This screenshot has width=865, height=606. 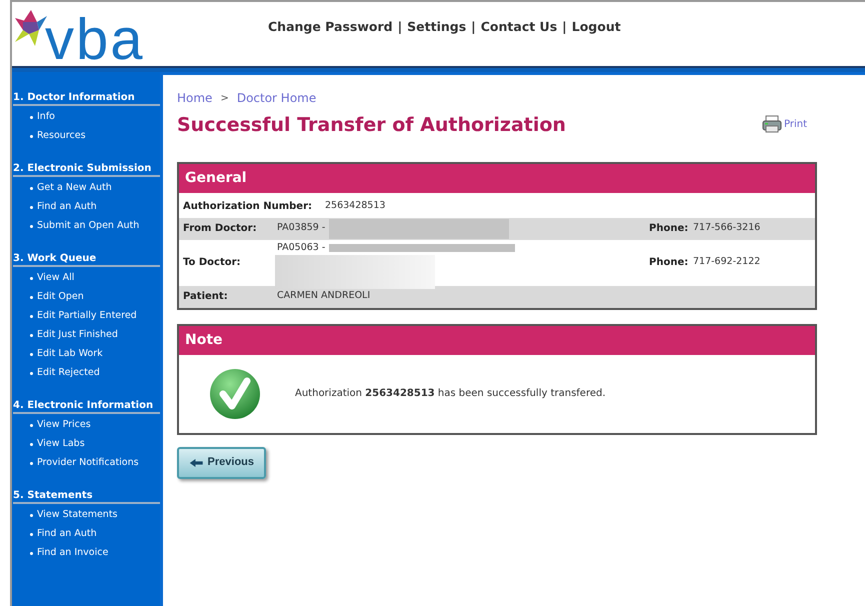 I want to click on field-value: PA03859 -, so click(x=301, y=228).